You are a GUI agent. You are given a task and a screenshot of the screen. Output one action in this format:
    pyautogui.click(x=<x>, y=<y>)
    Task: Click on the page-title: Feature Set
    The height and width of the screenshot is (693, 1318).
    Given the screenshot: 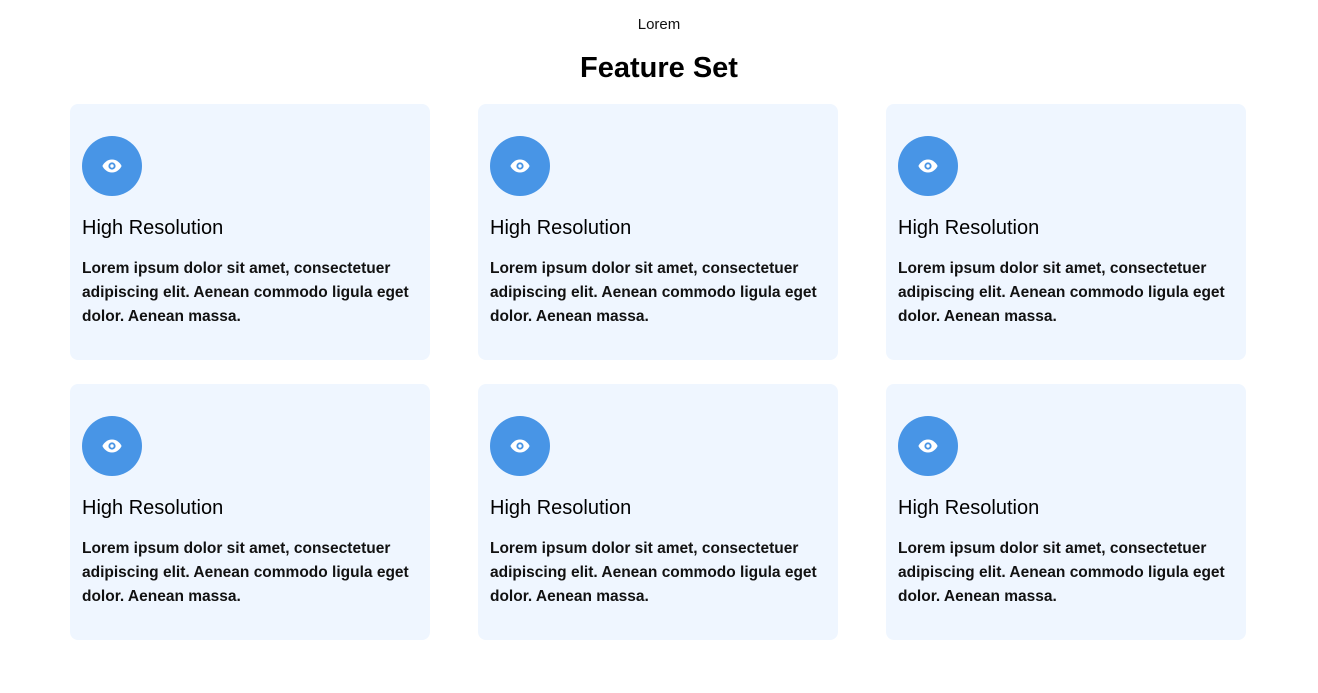 What is the action you would take?
    pyautogui.click(x=659, y=68)
    